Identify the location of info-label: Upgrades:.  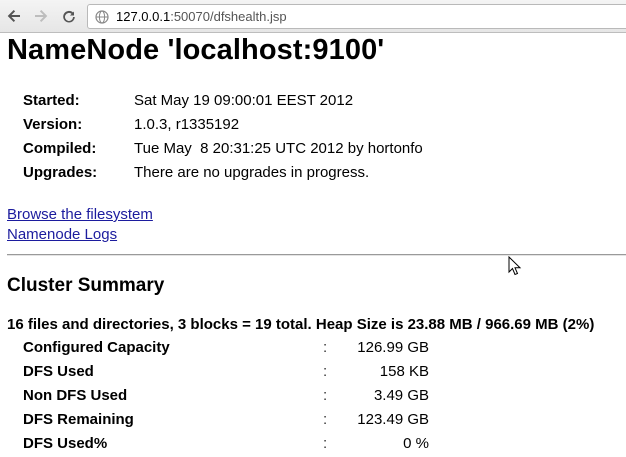
(60, 172).